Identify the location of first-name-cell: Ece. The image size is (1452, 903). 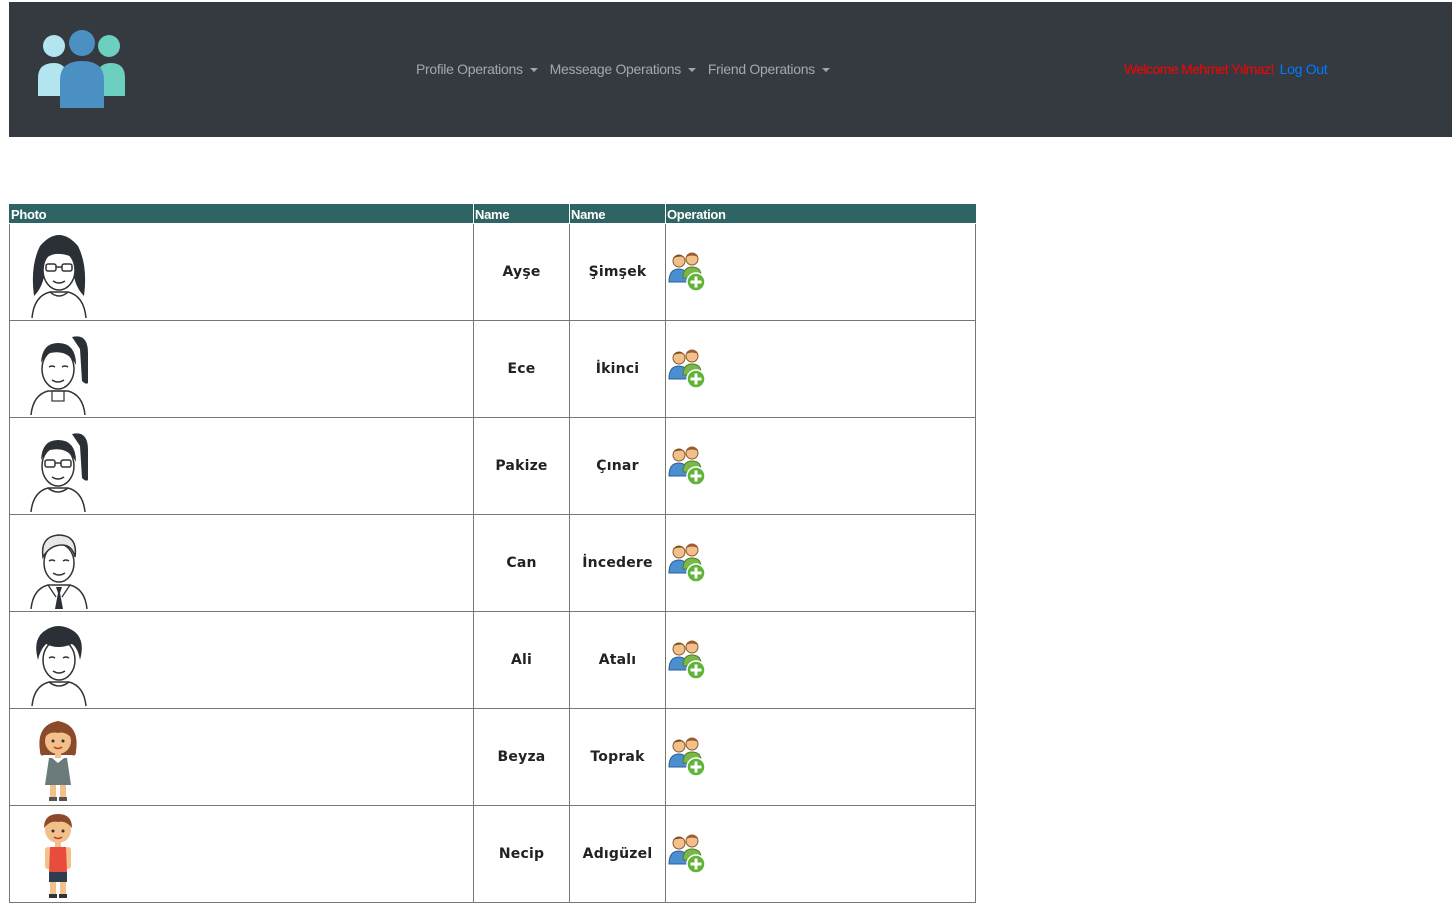
(521, 369).